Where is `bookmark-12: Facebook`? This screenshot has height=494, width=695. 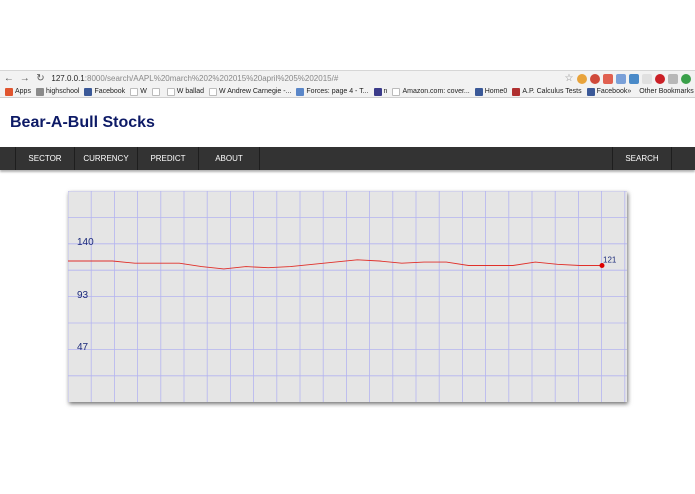
bookmark-12: Facebook is located at coordinates (607, 91).